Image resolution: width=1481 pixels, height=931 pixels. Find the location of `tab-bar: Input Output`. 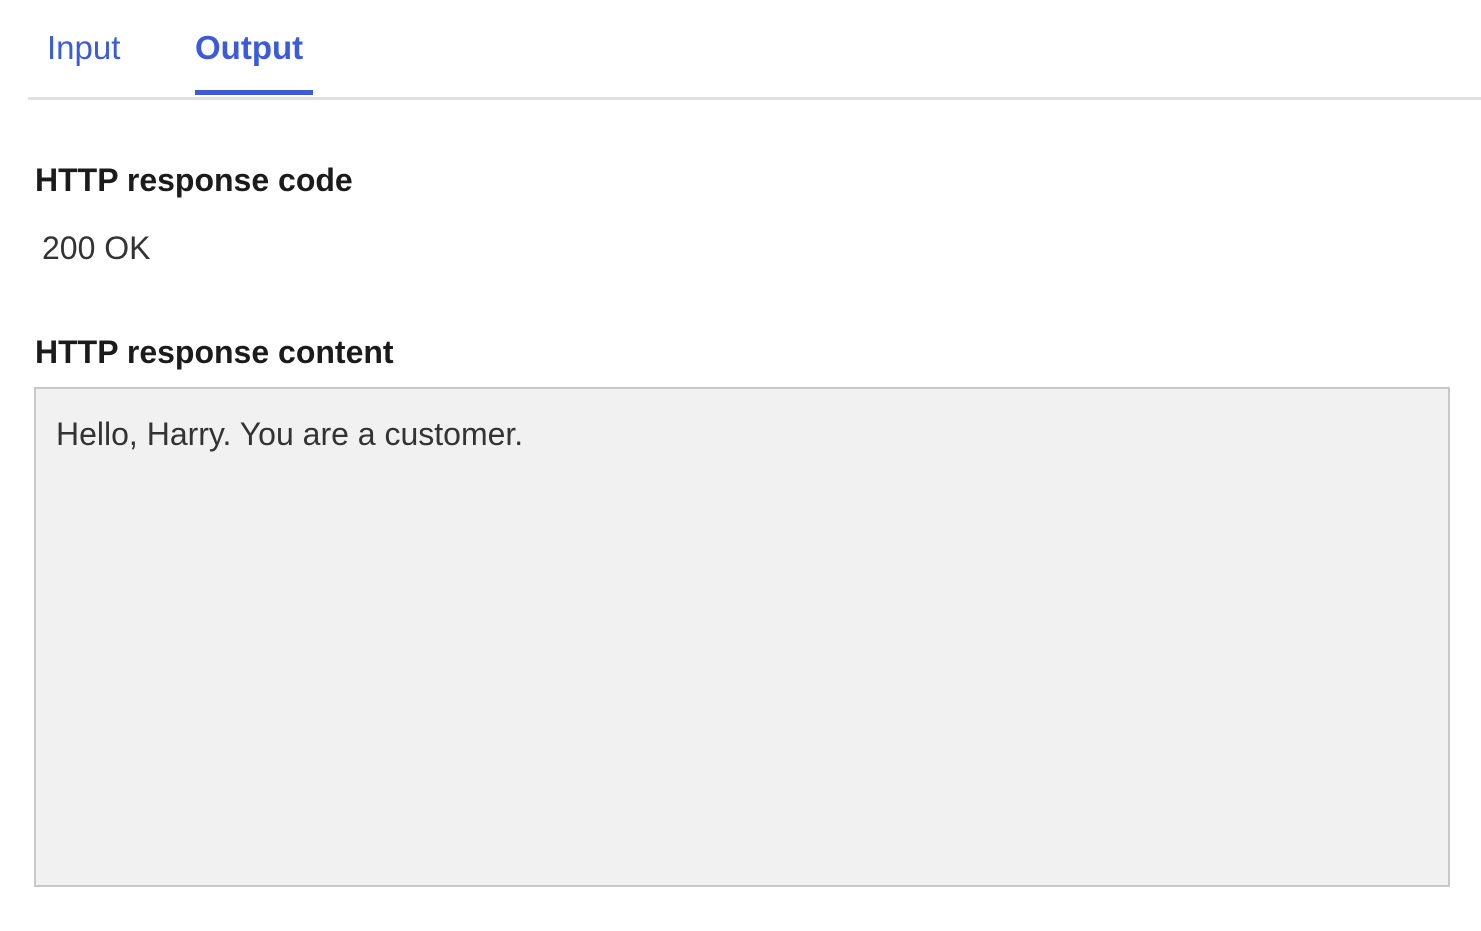

tab-bar: Input Output is located at coordinates (754, 50).